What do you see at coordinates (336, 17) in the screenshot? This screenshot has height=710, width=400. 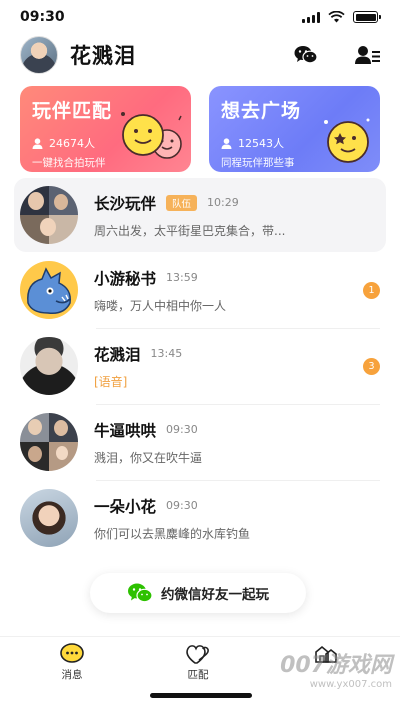 I see `wifi-icon` at bounding box center [336, 17].